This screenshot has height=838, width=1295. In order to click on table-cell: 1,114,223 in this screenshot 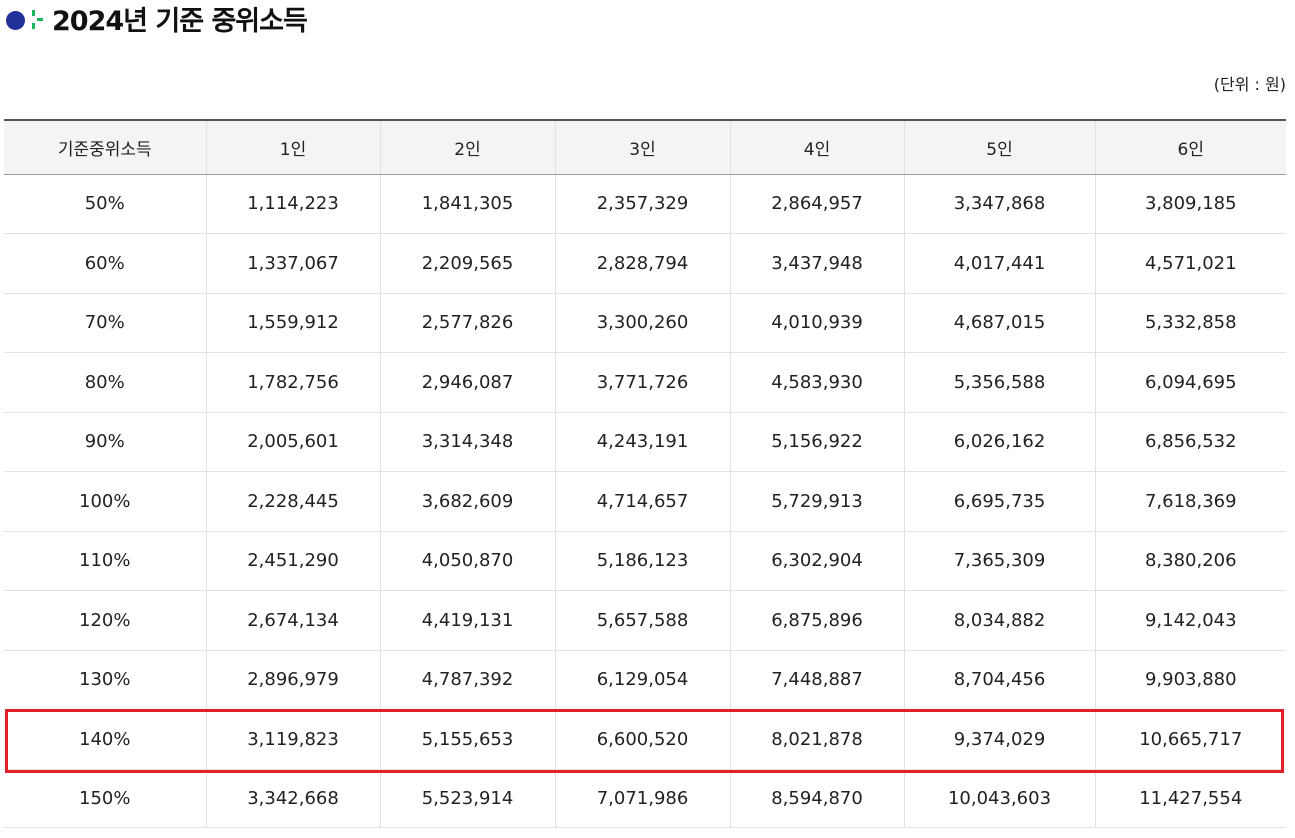, I will do `click(292, 204)`.